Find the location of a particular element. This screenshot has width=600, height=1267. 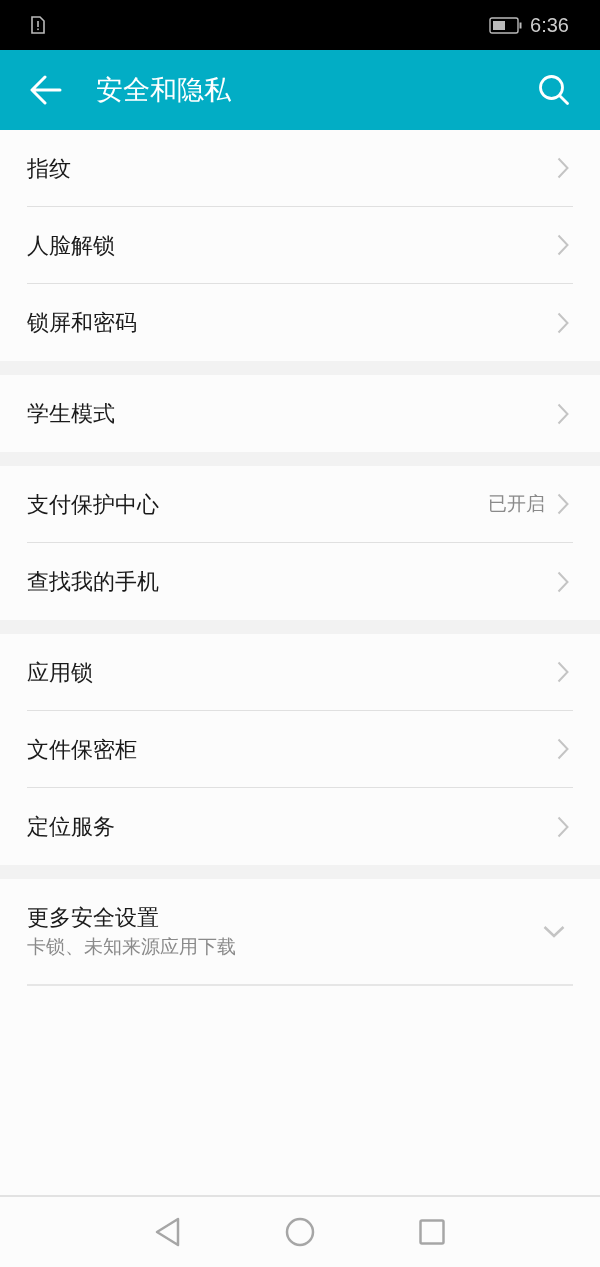

recents-square-icon is located at coordinates (432, 1232).